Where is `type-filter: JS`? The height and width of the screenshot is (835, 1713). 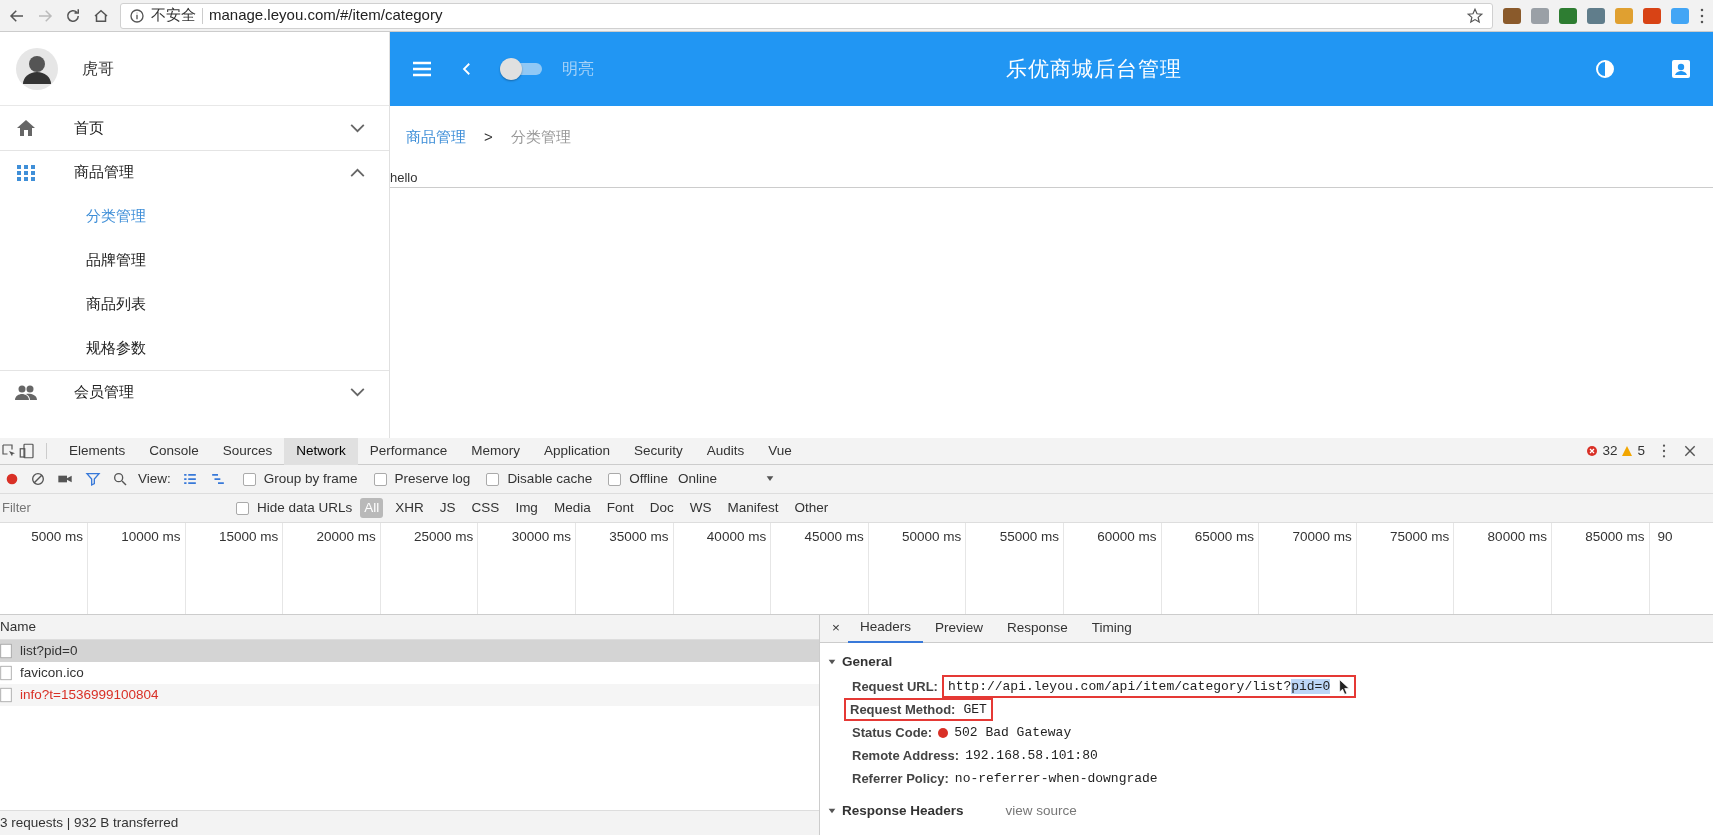 type-filter: JS is located at coordinates (447, 508).